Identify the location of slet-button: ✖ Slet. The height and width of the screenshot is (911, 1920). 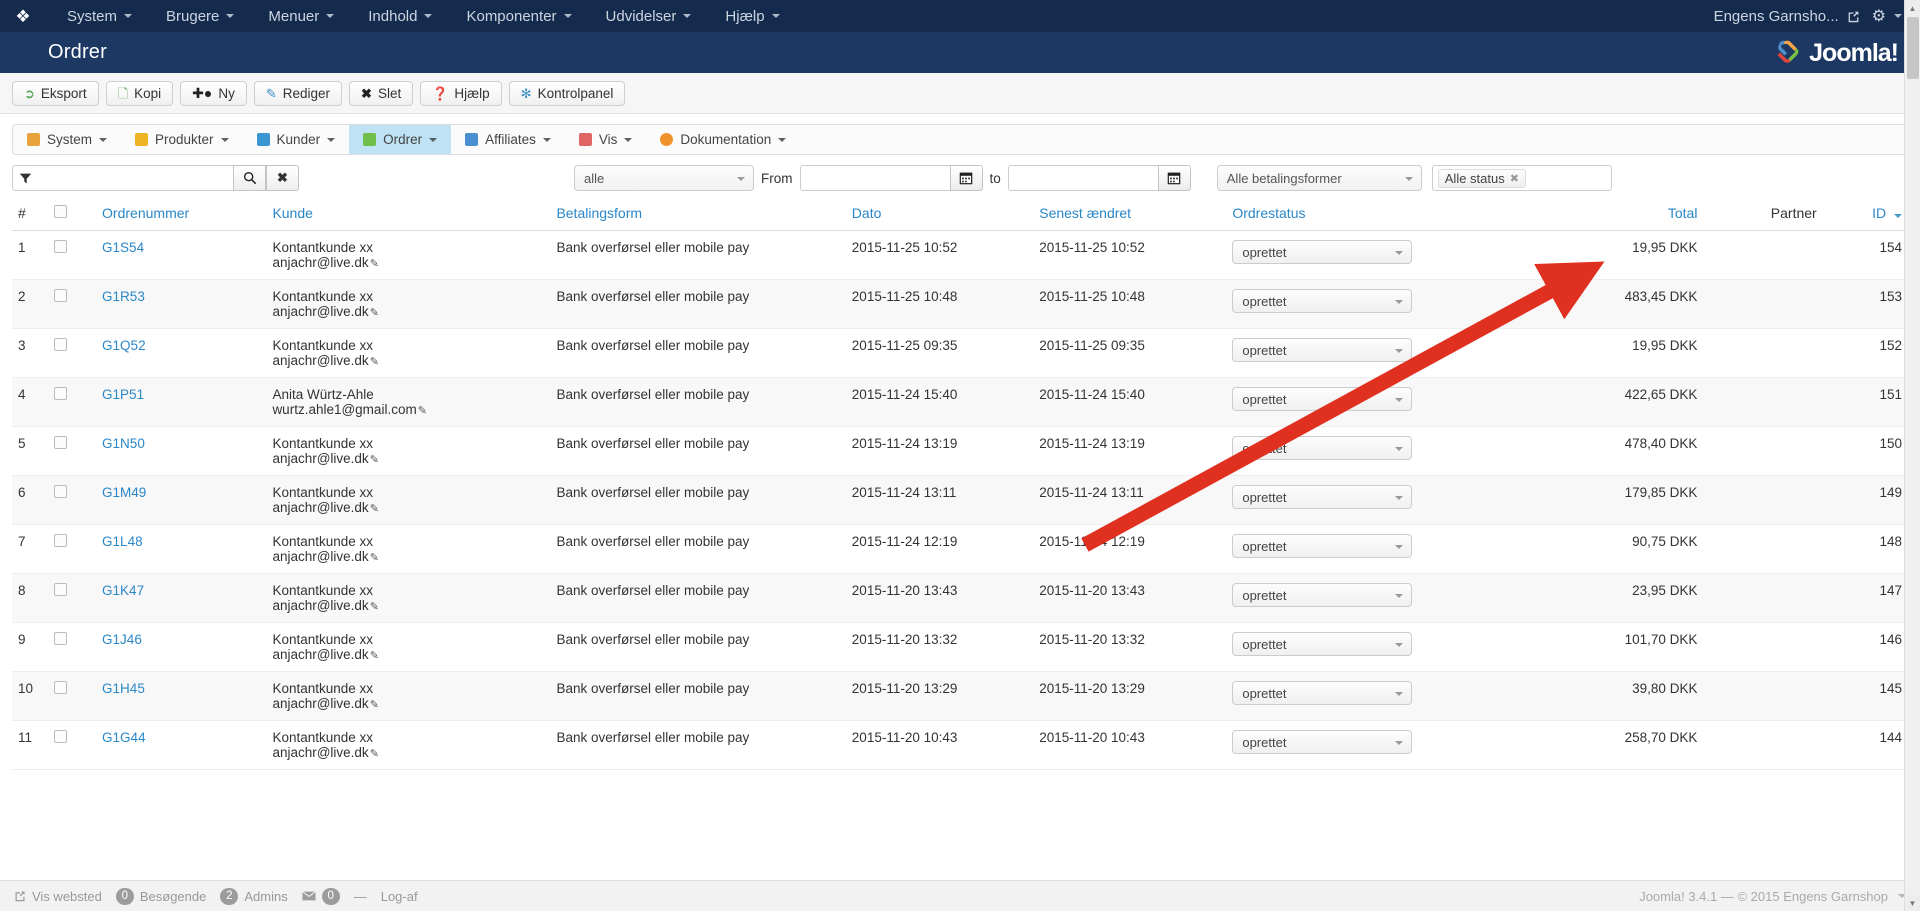
(381, 93).